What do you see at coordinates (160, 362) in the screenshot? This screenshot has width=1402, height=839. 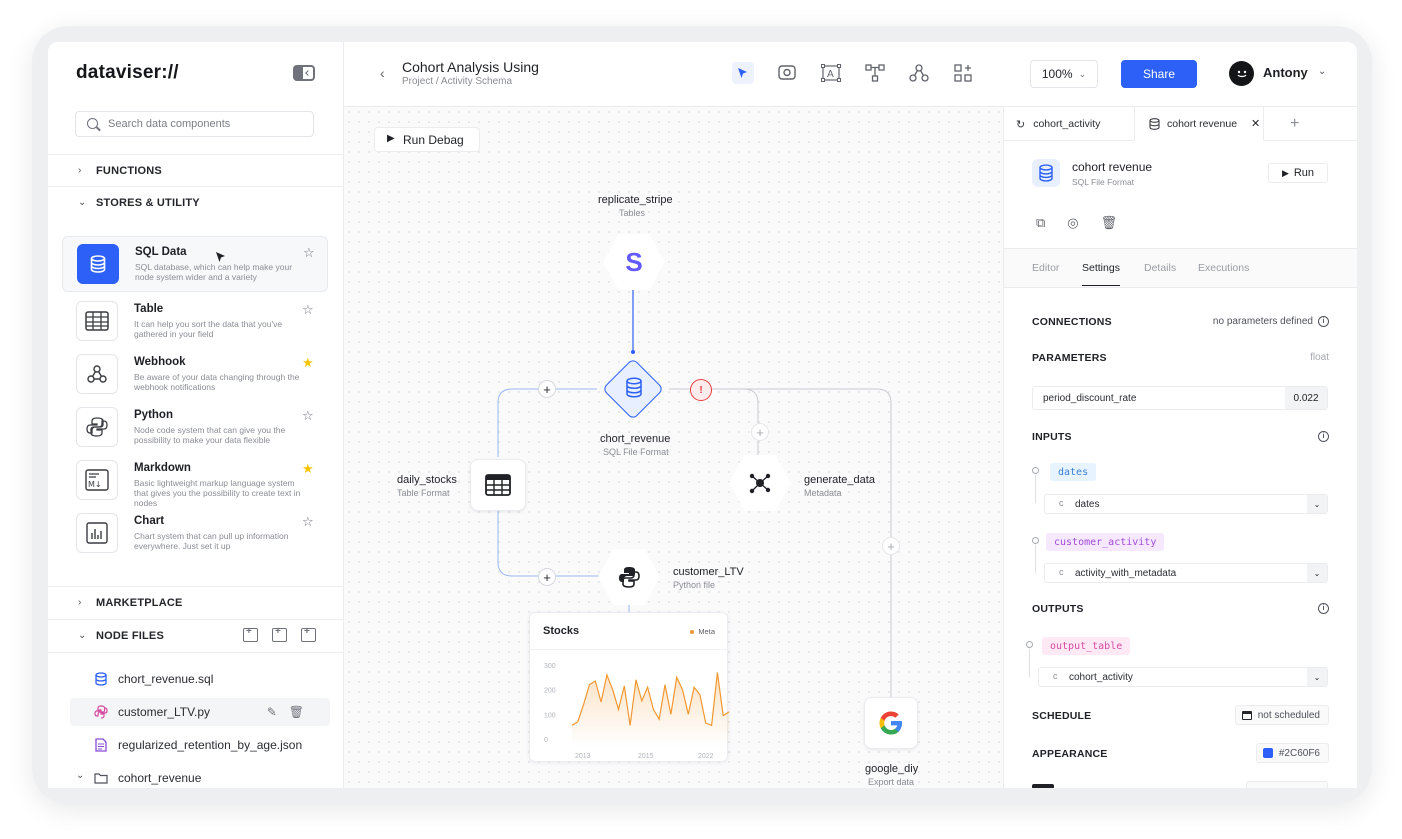 I see `component-title: Webhook` at bounding box center [160, 362].